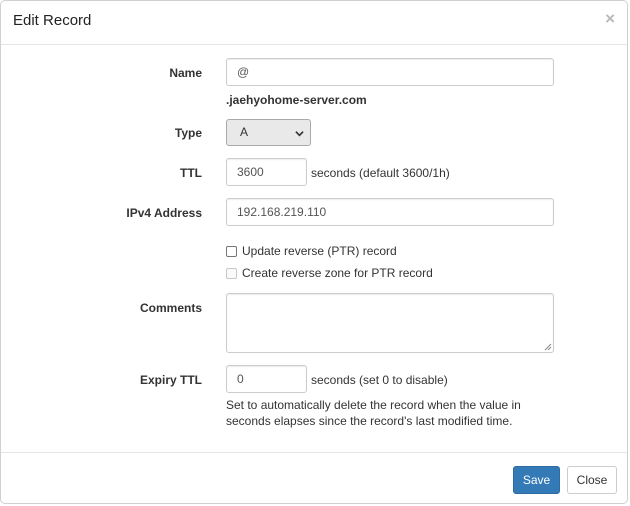 This screenshot has width=630, height=506. I want to click on chevron-down-icon, so click(299, 134).